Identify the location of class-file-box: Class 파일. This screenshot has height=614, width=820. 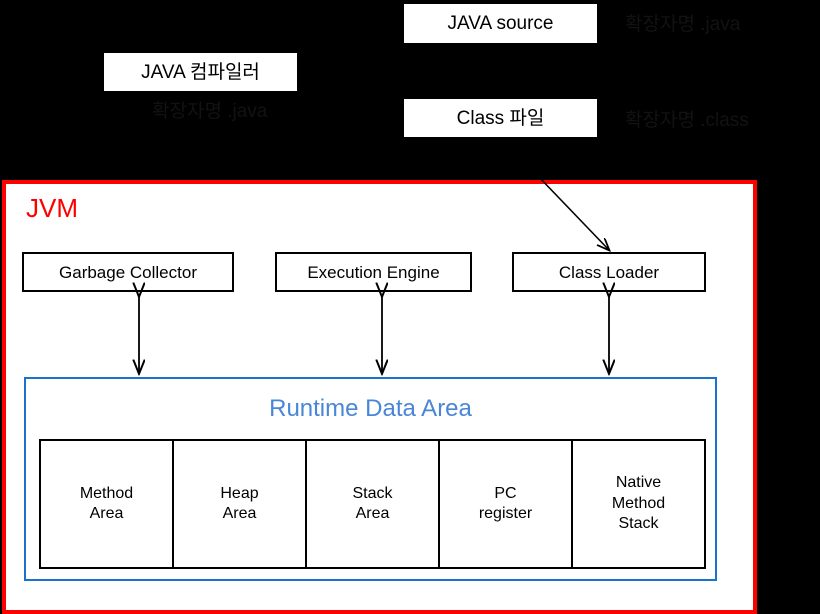
(500, 118).